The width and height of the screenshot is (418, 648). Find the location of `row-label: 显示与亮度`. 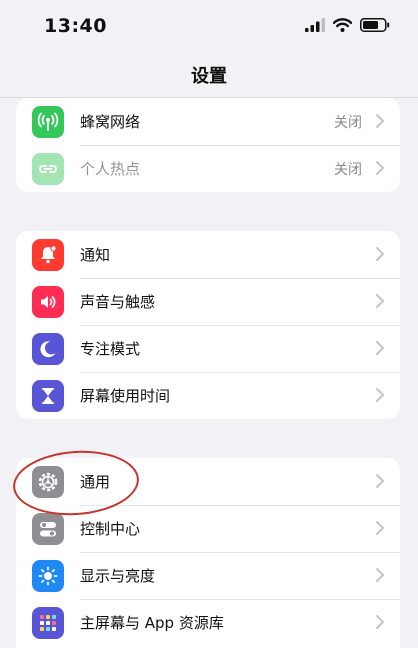

row-label: 显示与亮度 is located at coordinates (118, 576).